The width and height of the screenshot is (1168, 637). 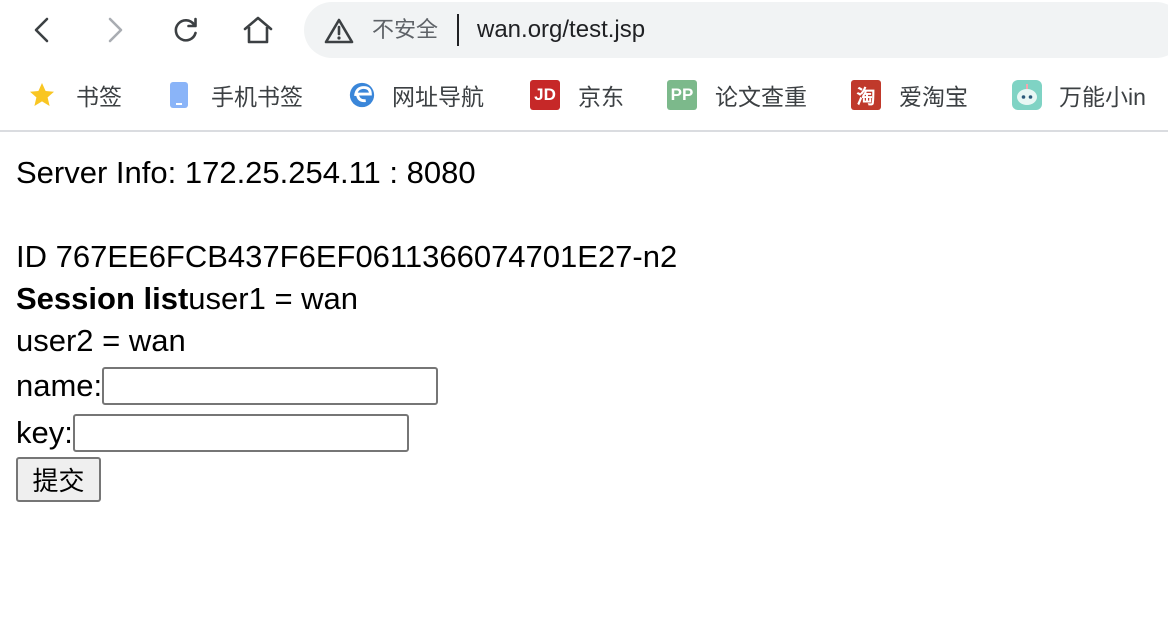 I want to click on bookmark-label: 手机书签, so click(x=257, y=97).